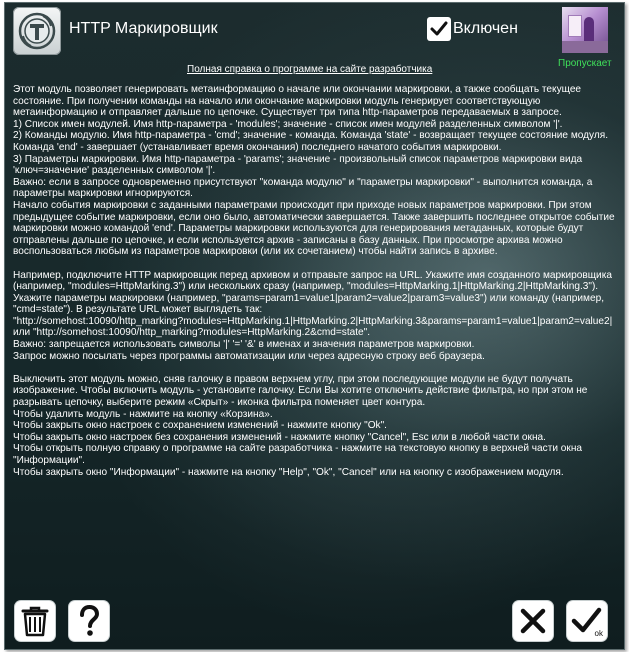 The image size is (629, 652). I want to click on module-preview-thumbnail, so click(585, 30).